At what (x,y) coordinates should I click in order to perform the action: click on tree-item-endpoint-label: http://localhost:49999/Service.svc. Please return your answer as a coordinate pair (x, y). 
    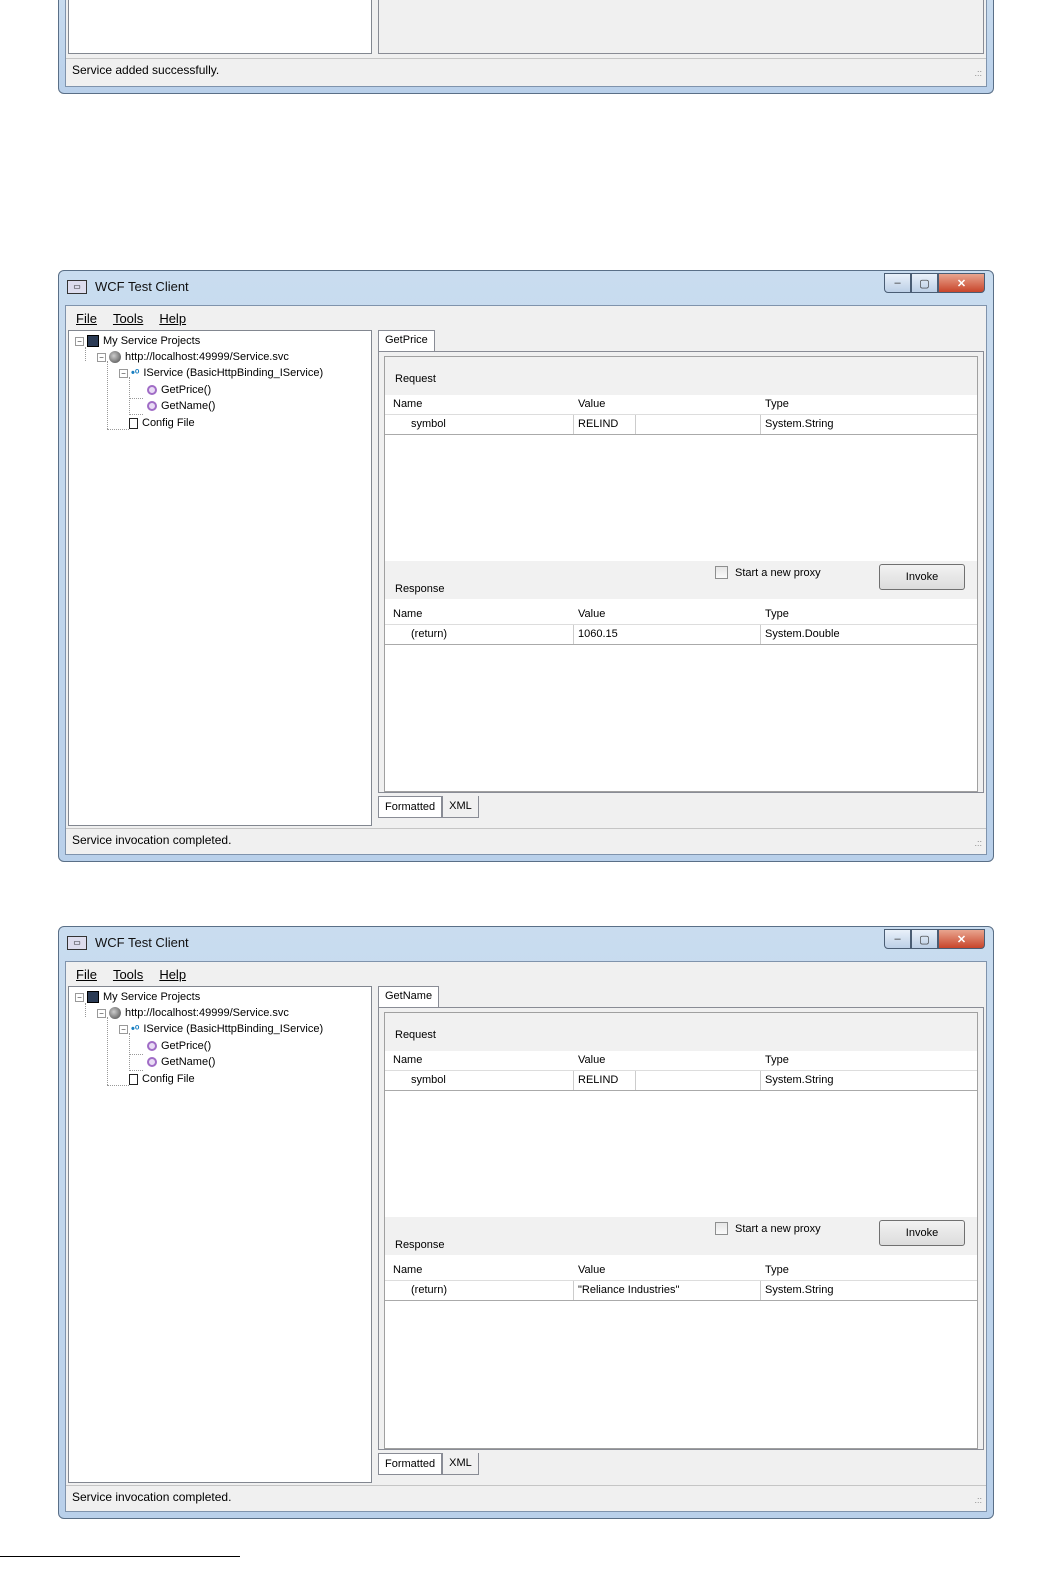
    Looking at the image, I should click on (207, 1013).